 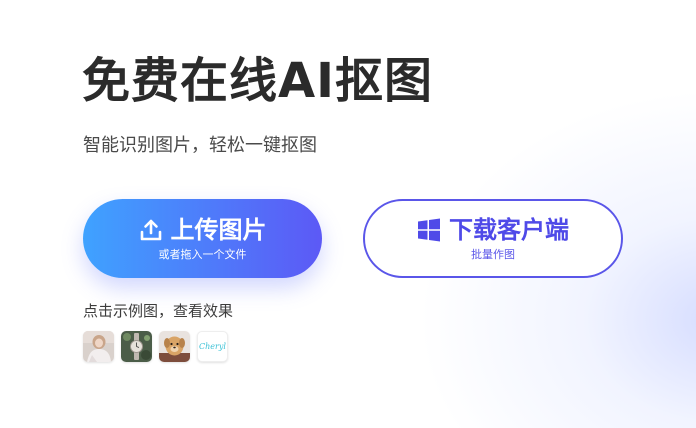 I want to click on example-woman-portrait-thumbnail, so click(x=98, y=346).